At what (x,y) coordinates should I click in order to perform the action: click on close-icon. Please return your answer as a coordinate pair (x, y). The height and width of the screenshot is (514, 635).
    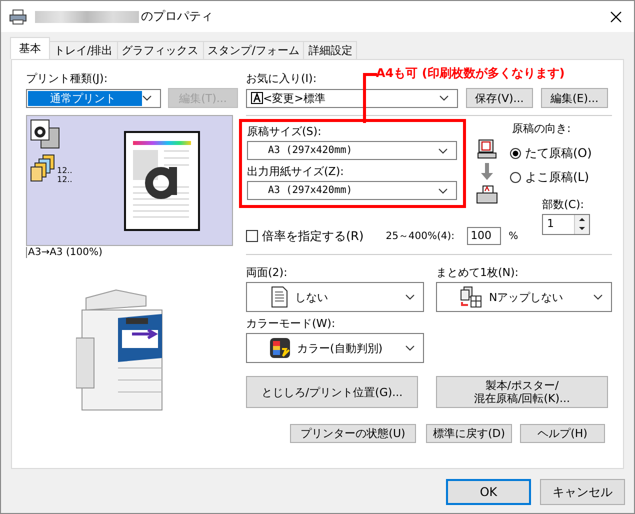
    Looking at the image, I should click on (616, 16).